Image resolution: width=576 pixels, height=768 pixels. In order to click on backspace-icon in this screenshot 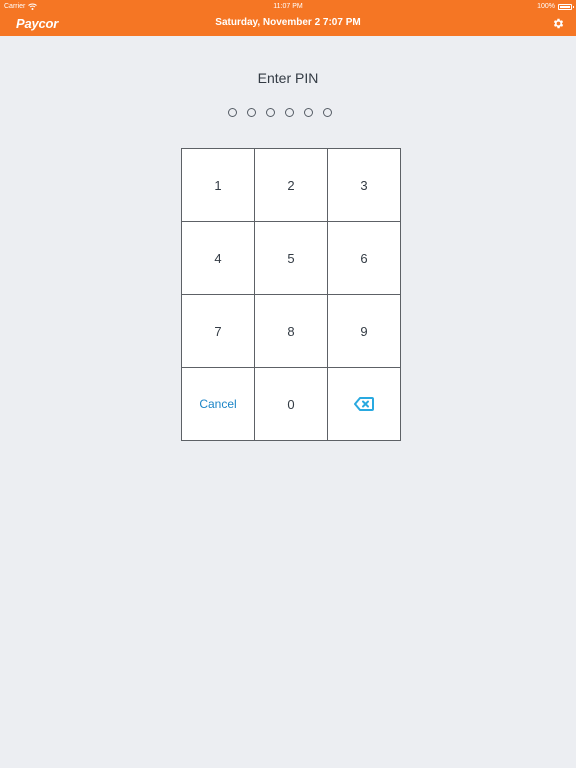, I will do `click(364, 404)`.